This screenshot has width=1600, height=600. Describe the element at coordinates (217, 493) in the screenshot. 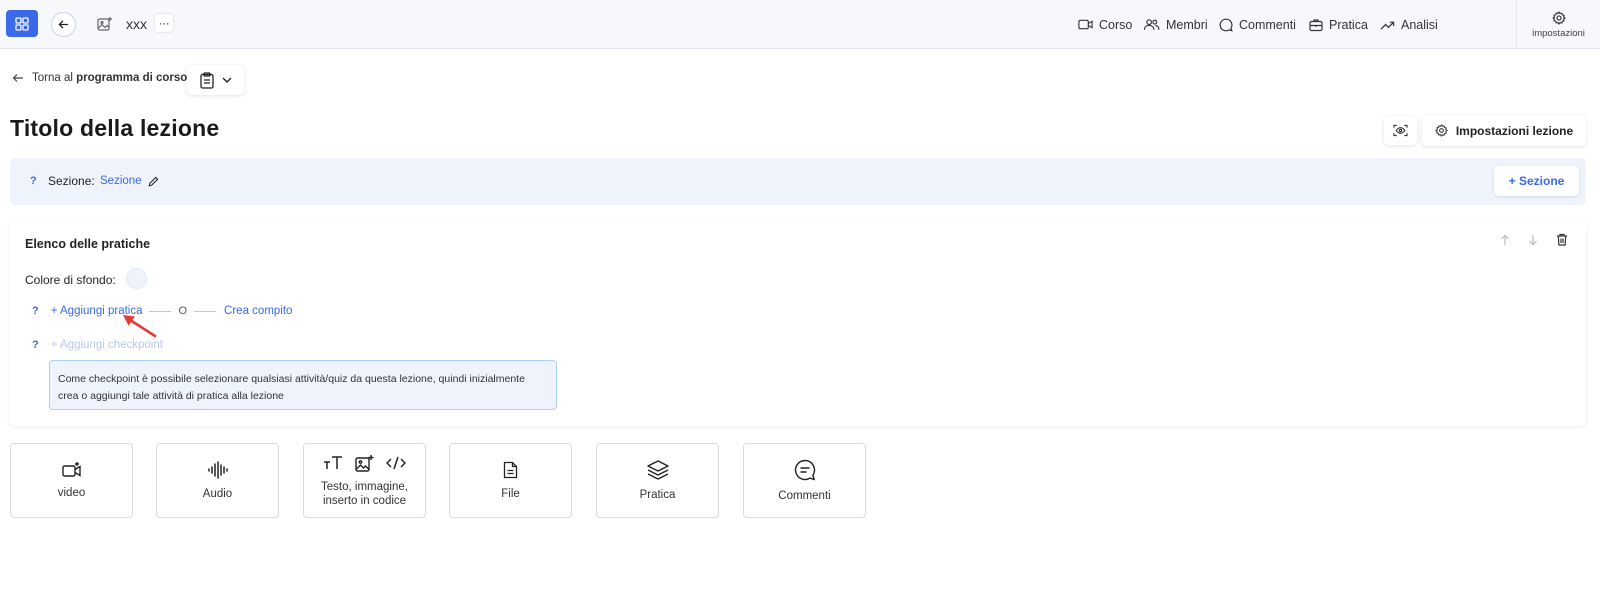

I see `tool-label: Audio` at that location.